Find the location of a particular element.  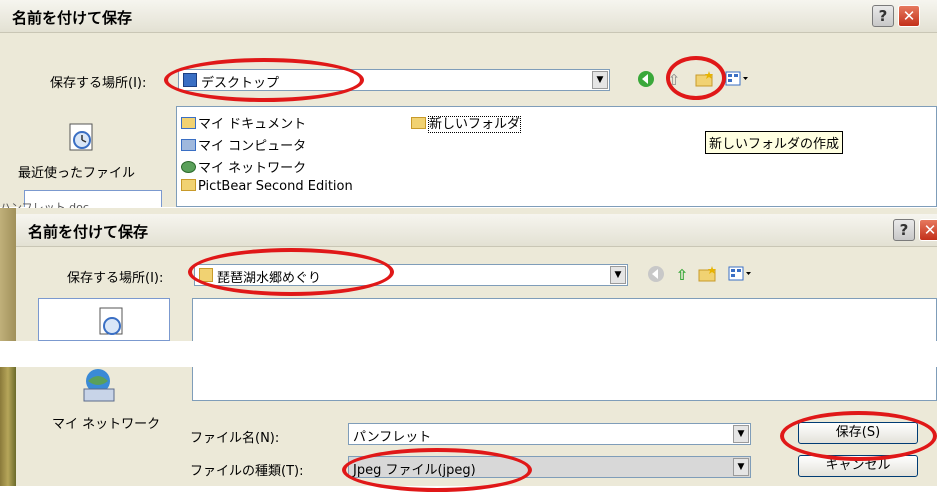

filename-label: ファイル名(N): is located at coordinates (235, 438).